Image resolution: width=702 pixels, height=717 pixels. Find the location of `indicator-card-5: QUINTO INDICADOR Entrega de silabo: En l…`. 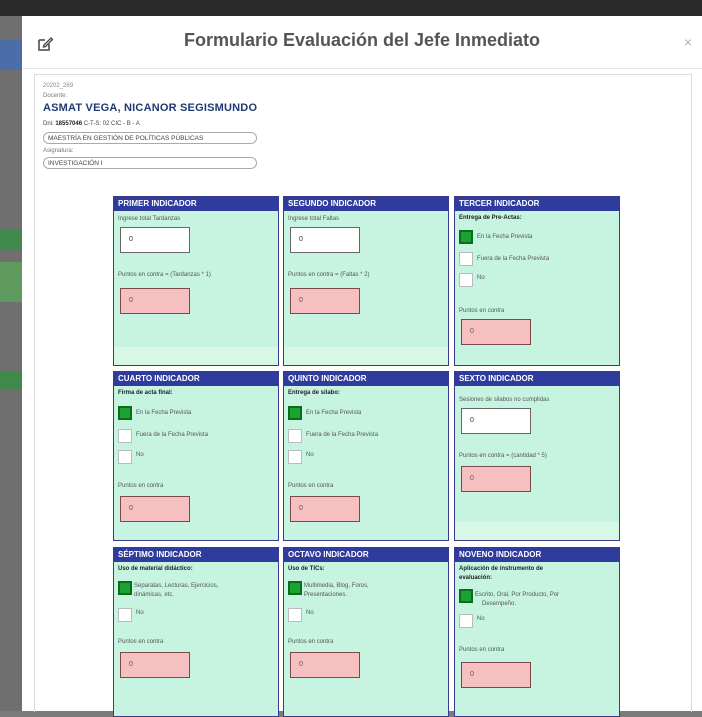

indicator-card-5: QUINTO INDICADOR Entrega de silabo: En l… is located at coordinates (366, 456).